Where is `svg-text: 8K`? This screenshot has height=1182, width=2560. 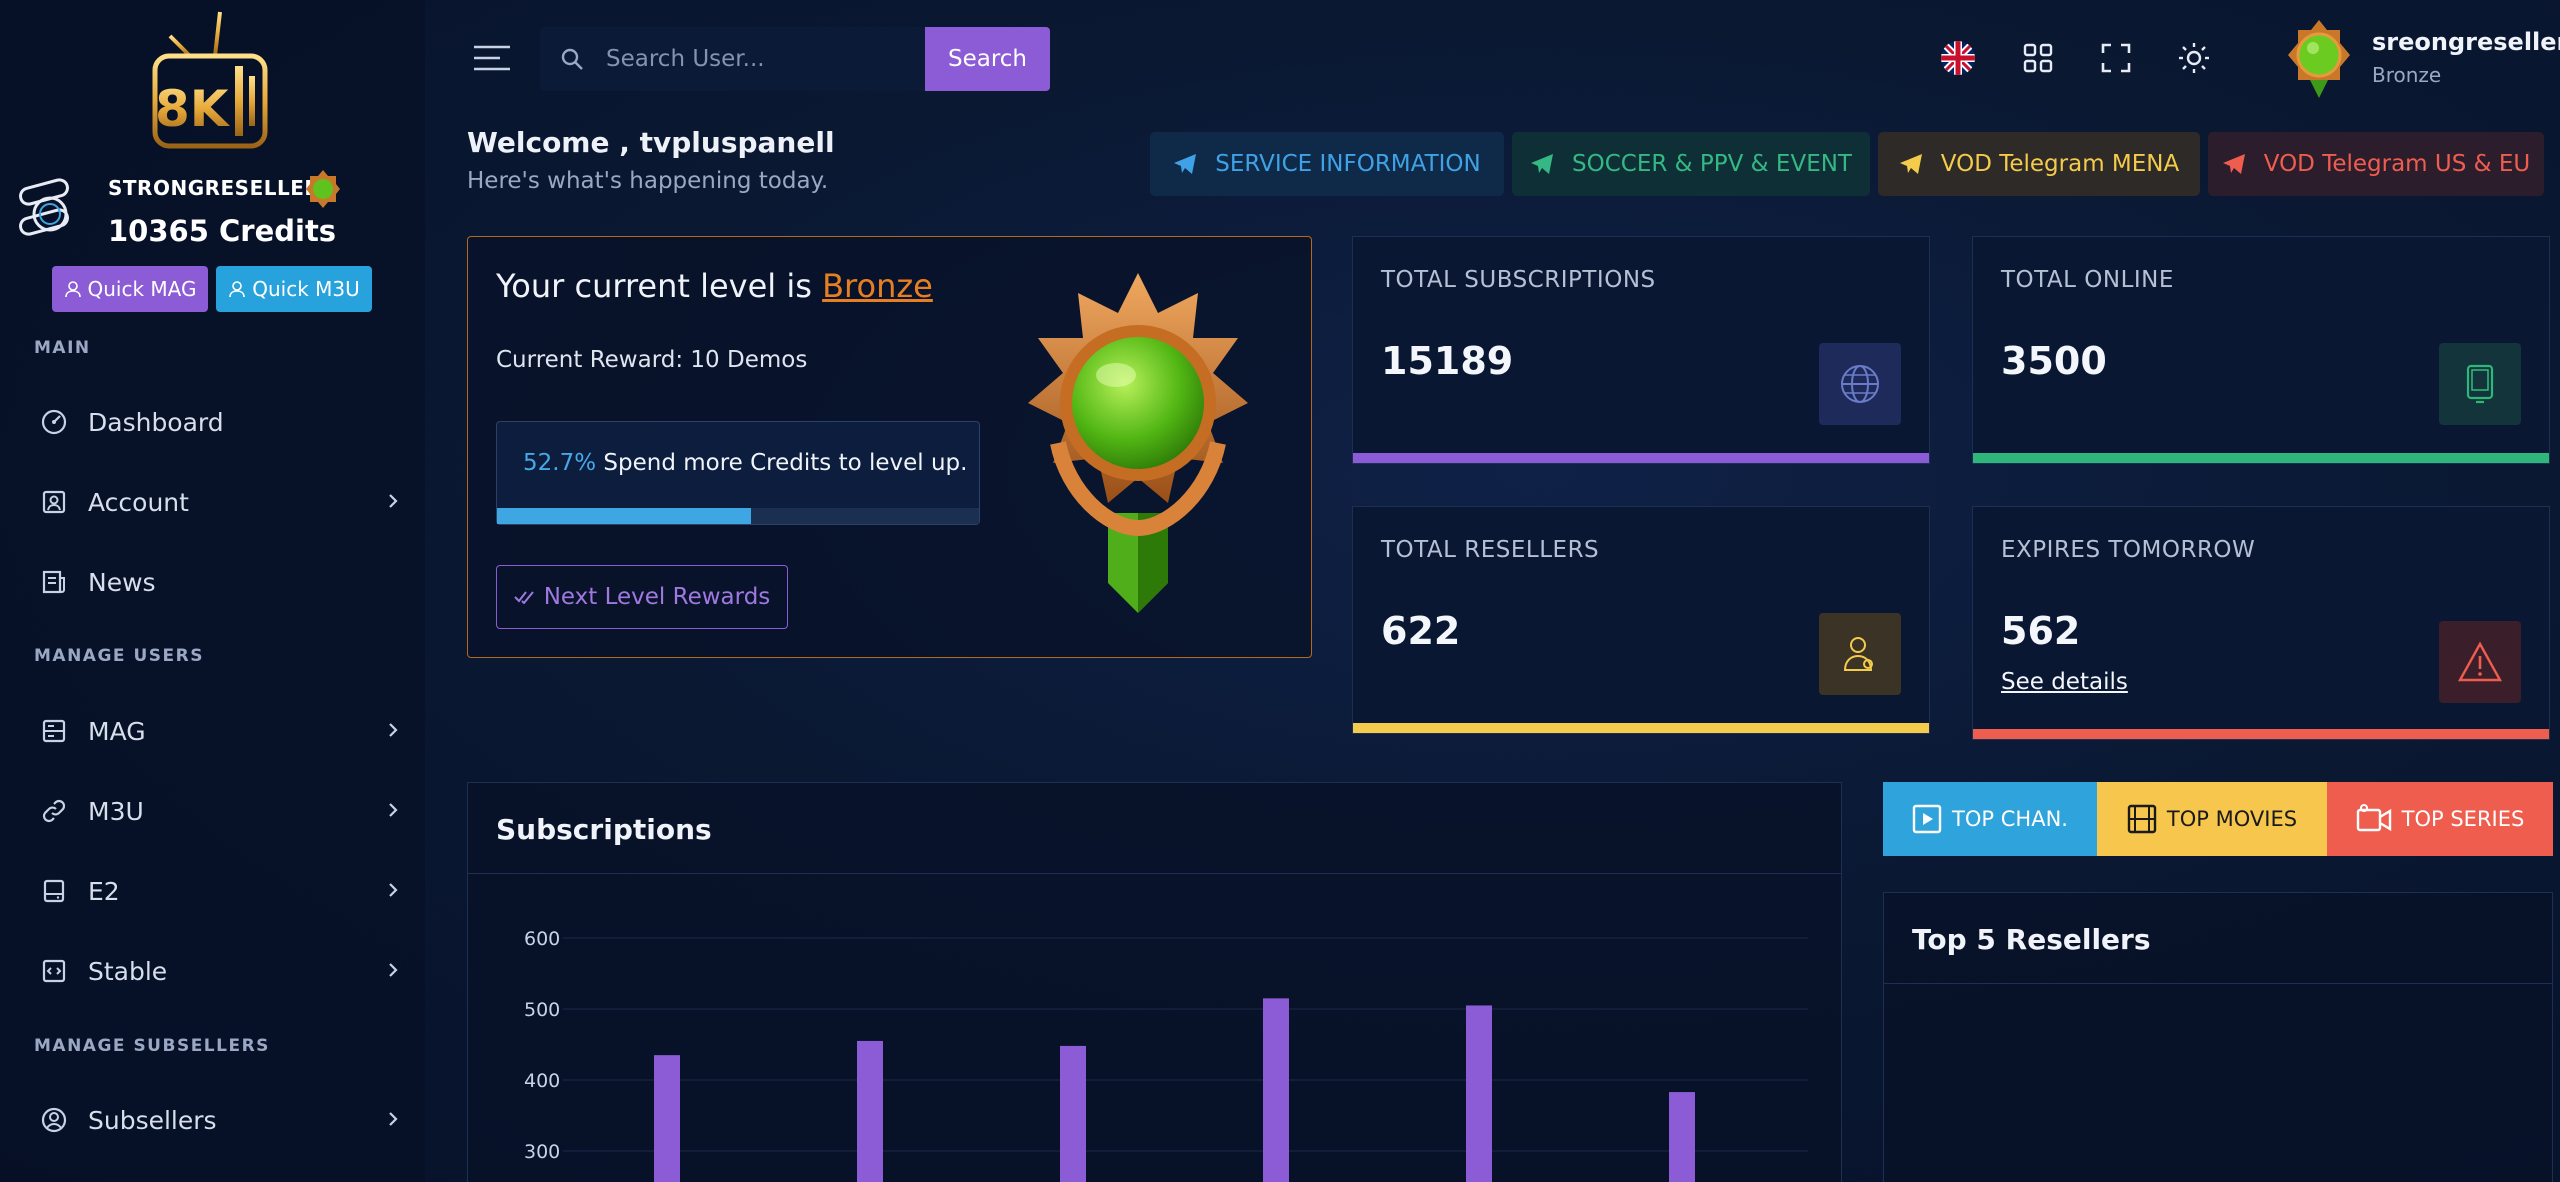
svg-text: 8K is located at coordinates (193, 109).